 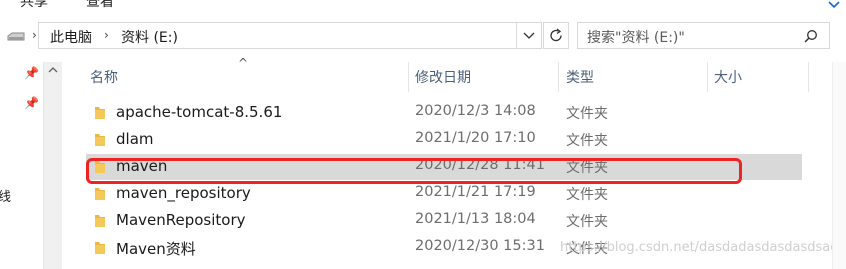 I want to click on sort-ascending-icon: ^, so click(x=243, y=63).